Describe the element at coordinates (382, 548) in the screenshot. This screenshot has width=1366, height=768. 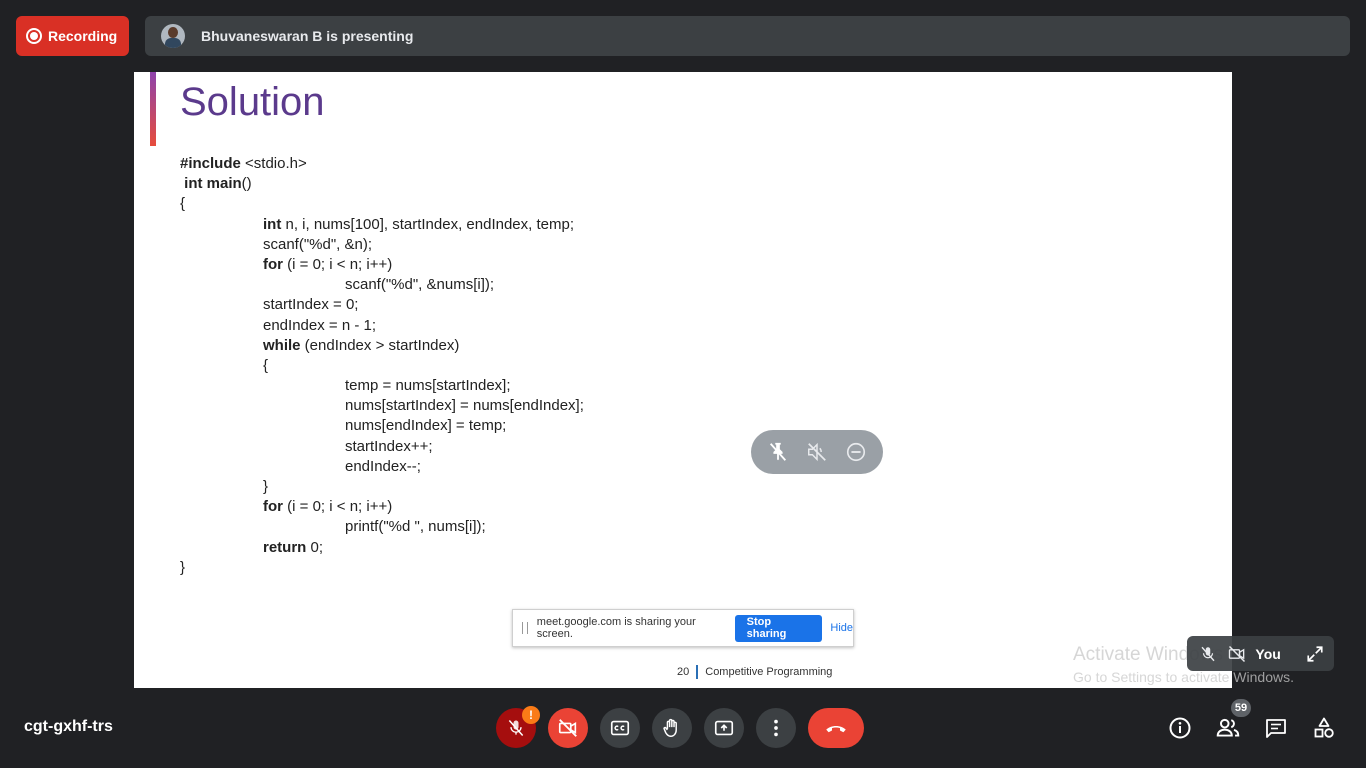
I see `code-line: return 0;` at that location.